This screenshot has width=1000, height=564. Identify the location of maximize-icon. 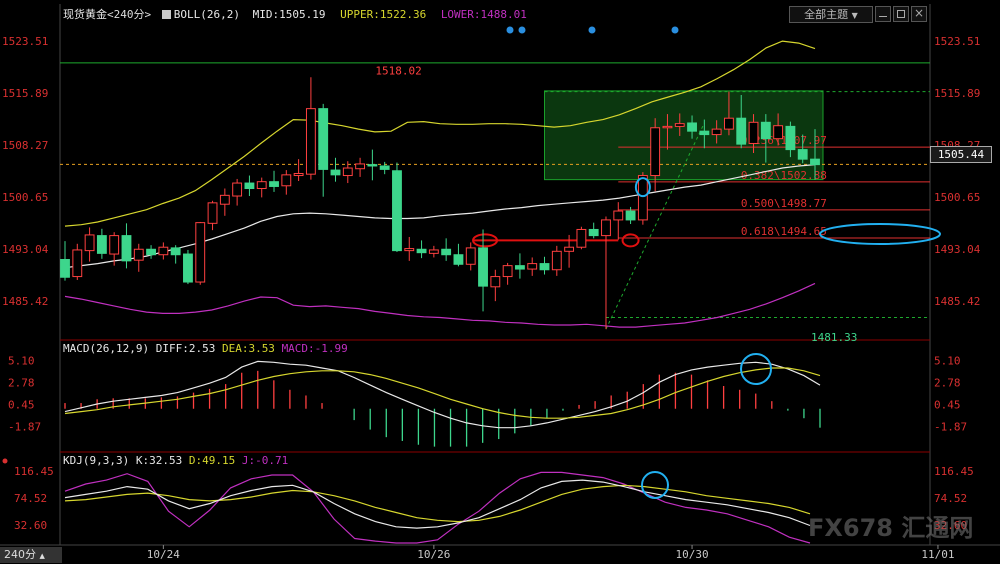
(901, 14).